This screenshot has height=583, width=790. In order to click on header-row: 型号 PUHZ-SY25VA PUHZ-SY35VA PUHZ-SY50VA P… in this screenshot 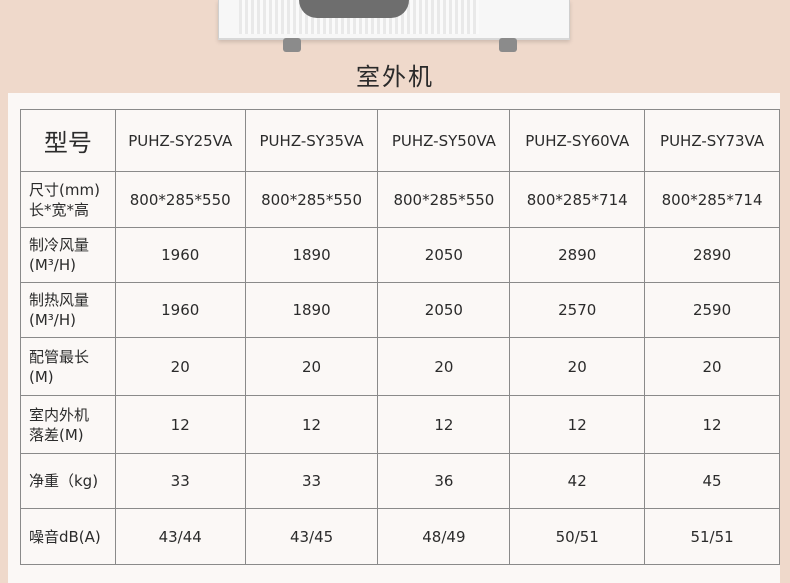, I will do `click(400, 140)`.